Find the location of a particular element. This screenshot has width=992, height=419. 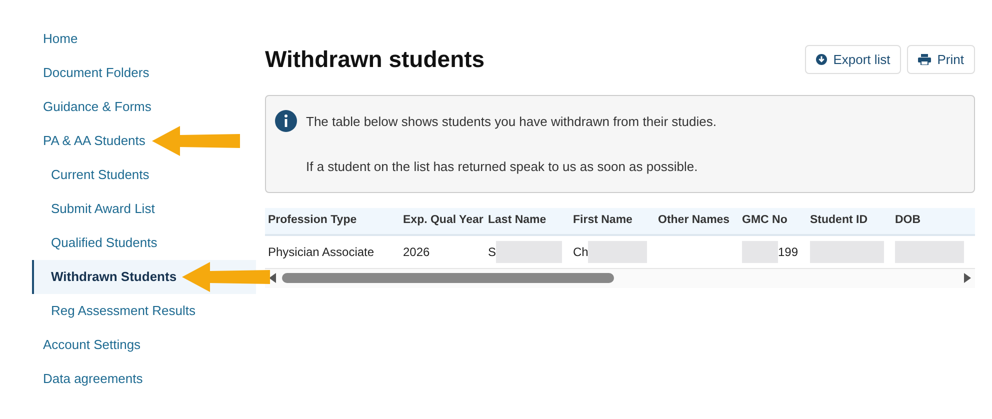

print-button: Print is located at coordinates (941, 59).